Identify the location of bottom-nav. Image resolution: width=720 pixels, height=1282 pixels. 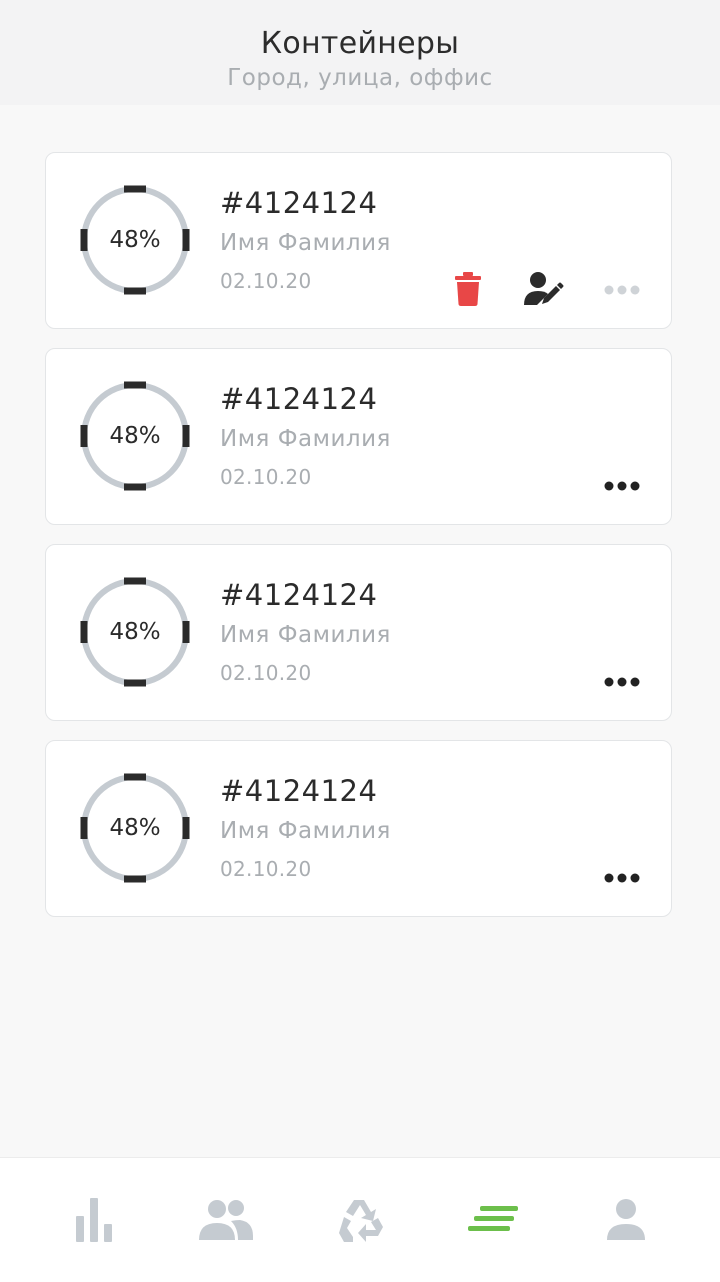
(360, 1219).